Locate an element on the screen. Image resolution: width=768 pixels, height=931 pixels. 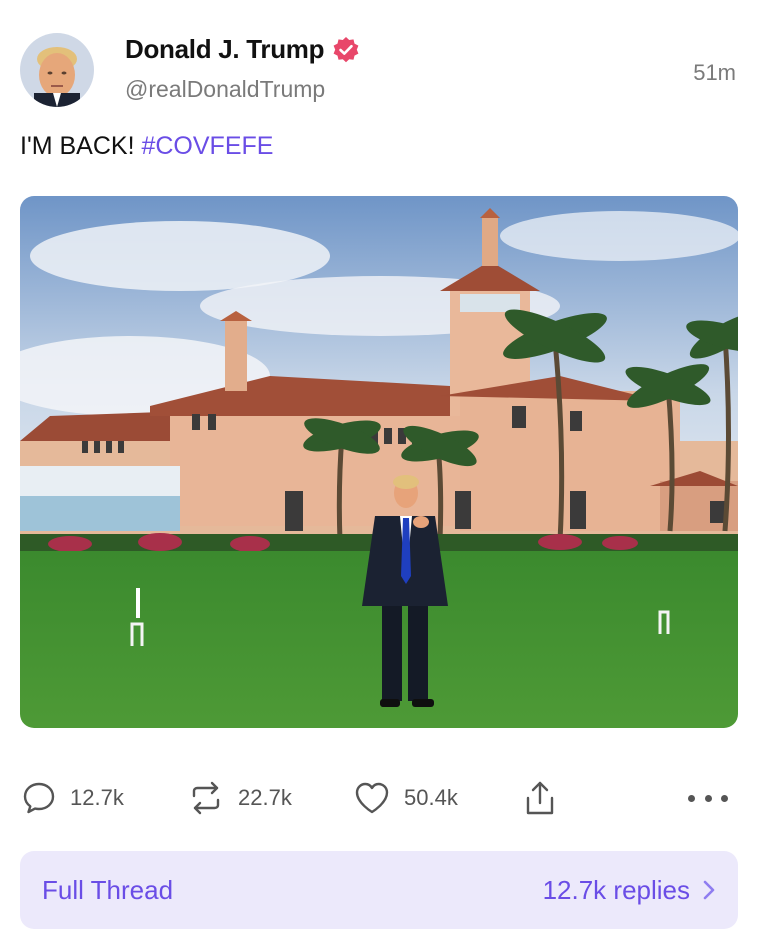
verified-badge-icon is located at coordinates (346, 49).